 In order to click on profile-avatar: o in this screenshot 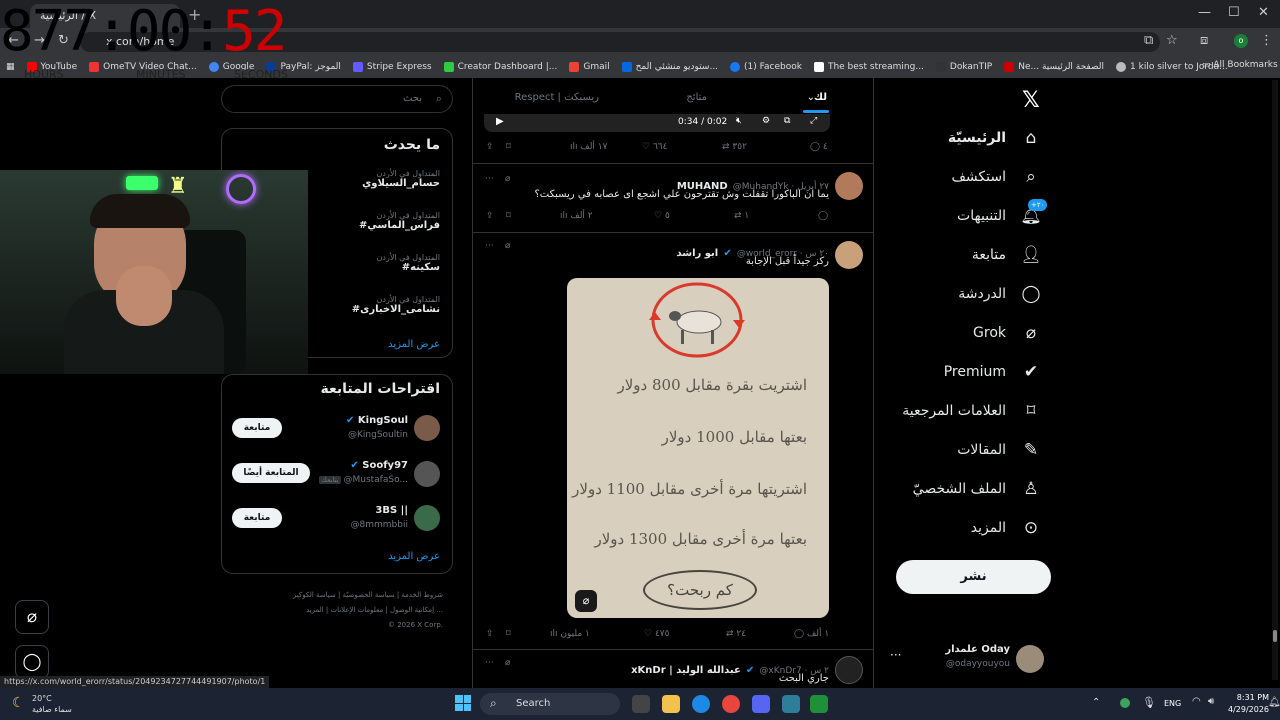, I will do `click(1241, 41)`.